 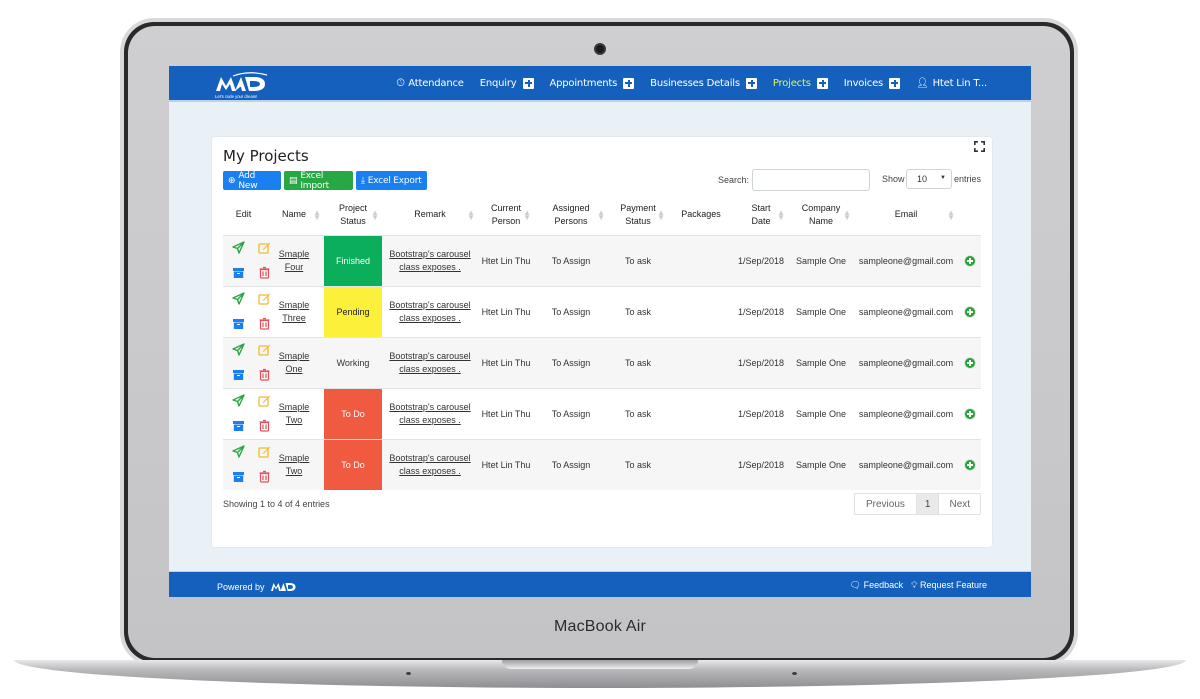 I want to click on packages-cell, so click(x=701, y=413).